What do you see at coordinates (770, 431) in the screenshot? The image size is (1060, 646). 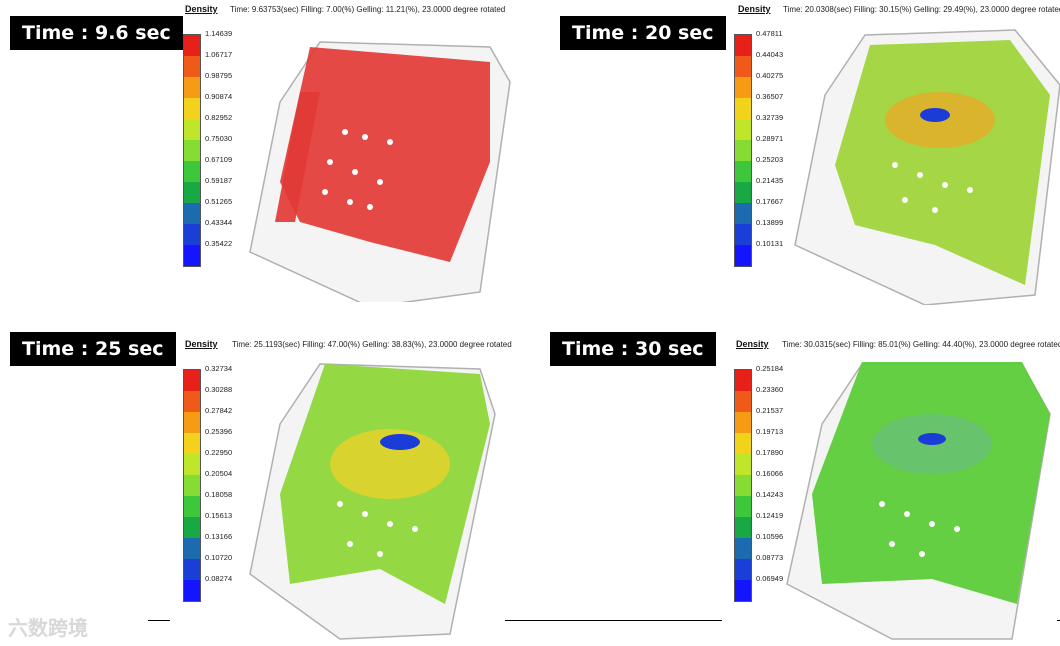 I see `scale-tick-label: 0.19713` at bounding box center [770, 431].